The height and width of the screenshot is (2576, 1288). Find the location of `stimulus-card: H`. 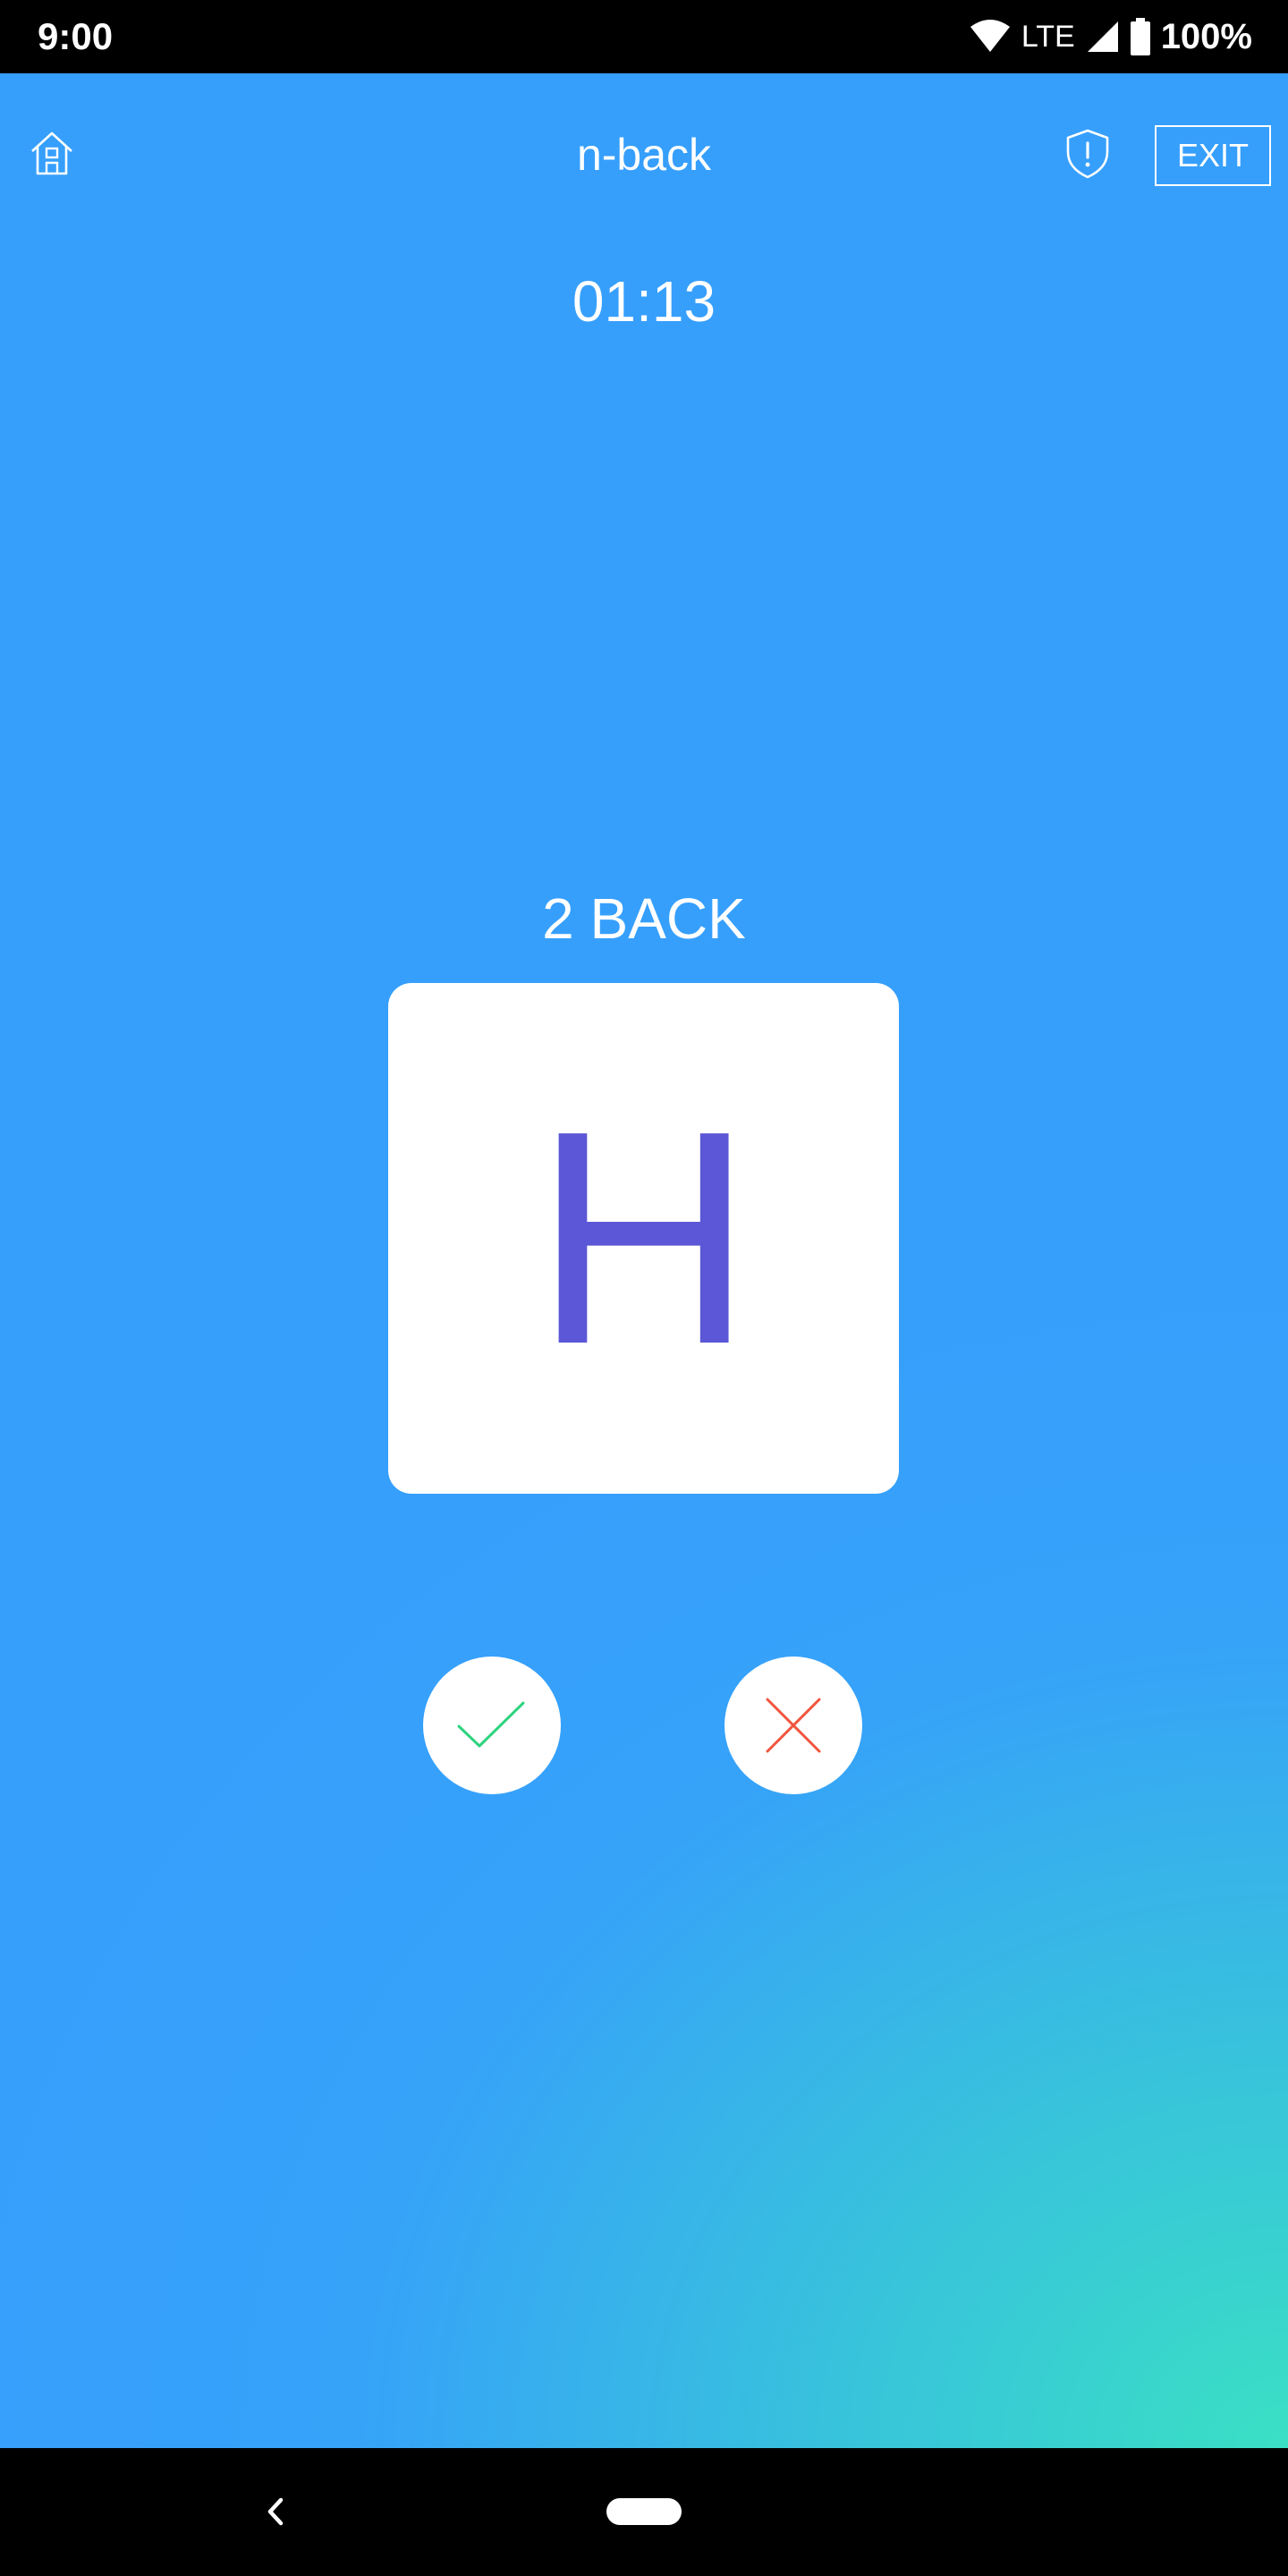

stimulus-card: H is located at coordinates (643, 1238).